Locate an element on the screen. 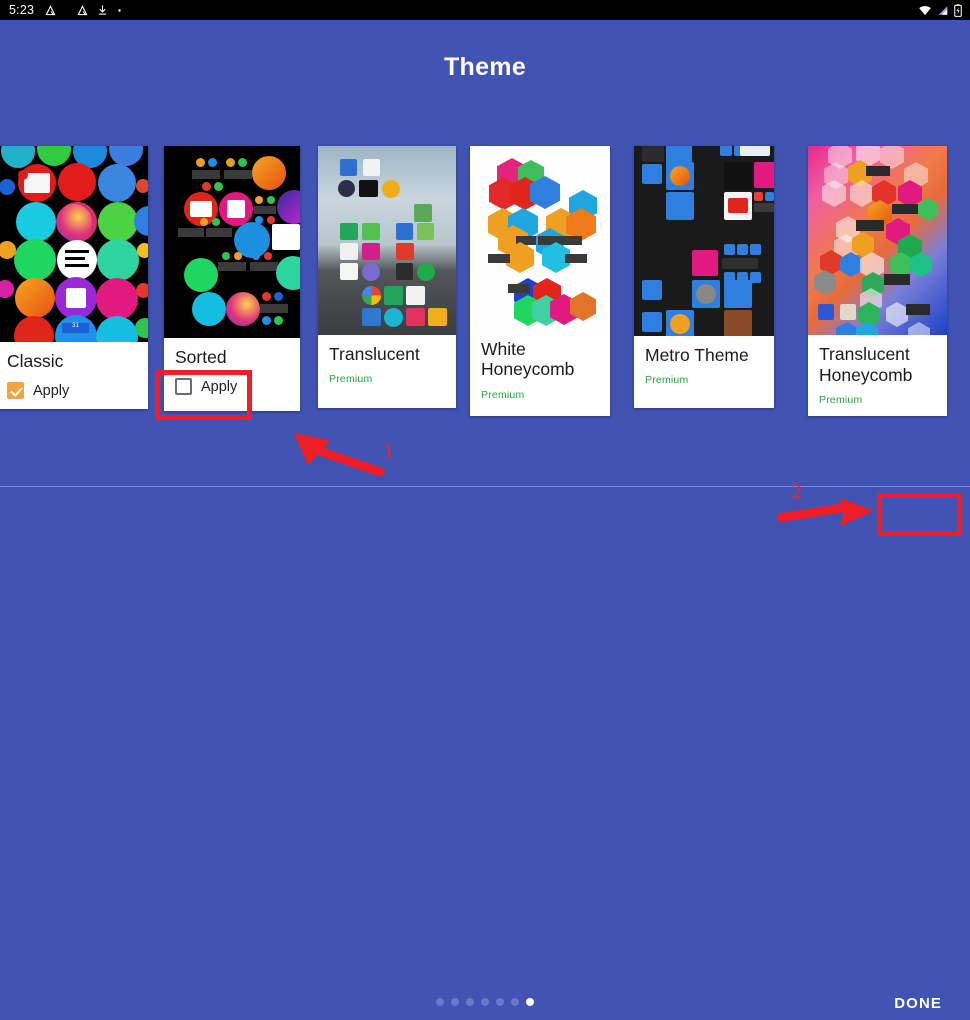 The height and width of the screenshot is (1020, 970). theme-thumbnail-metro is located at coordinates (704, 241).